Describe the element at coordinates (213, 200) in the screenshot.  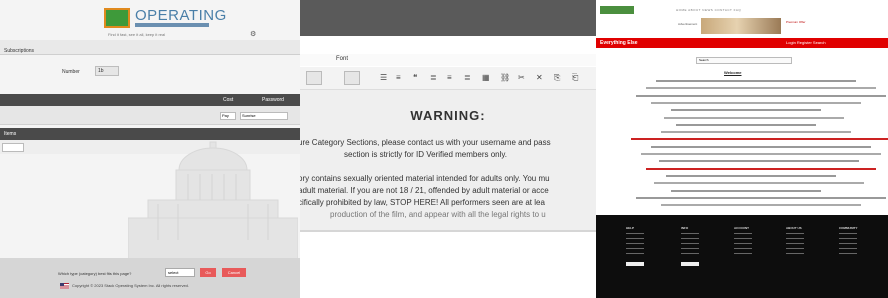
I see `capitol-watermark` at that location.